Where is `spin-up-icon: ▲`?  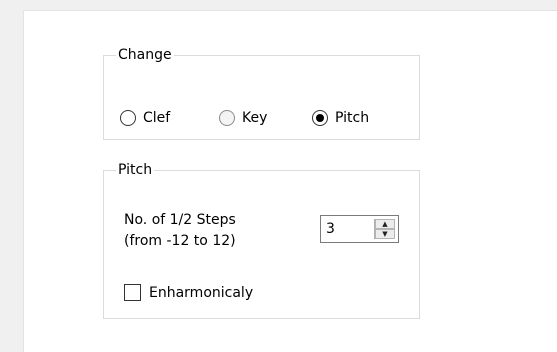 spin-up-icon: ▲ is located at coordinates (385, 224).